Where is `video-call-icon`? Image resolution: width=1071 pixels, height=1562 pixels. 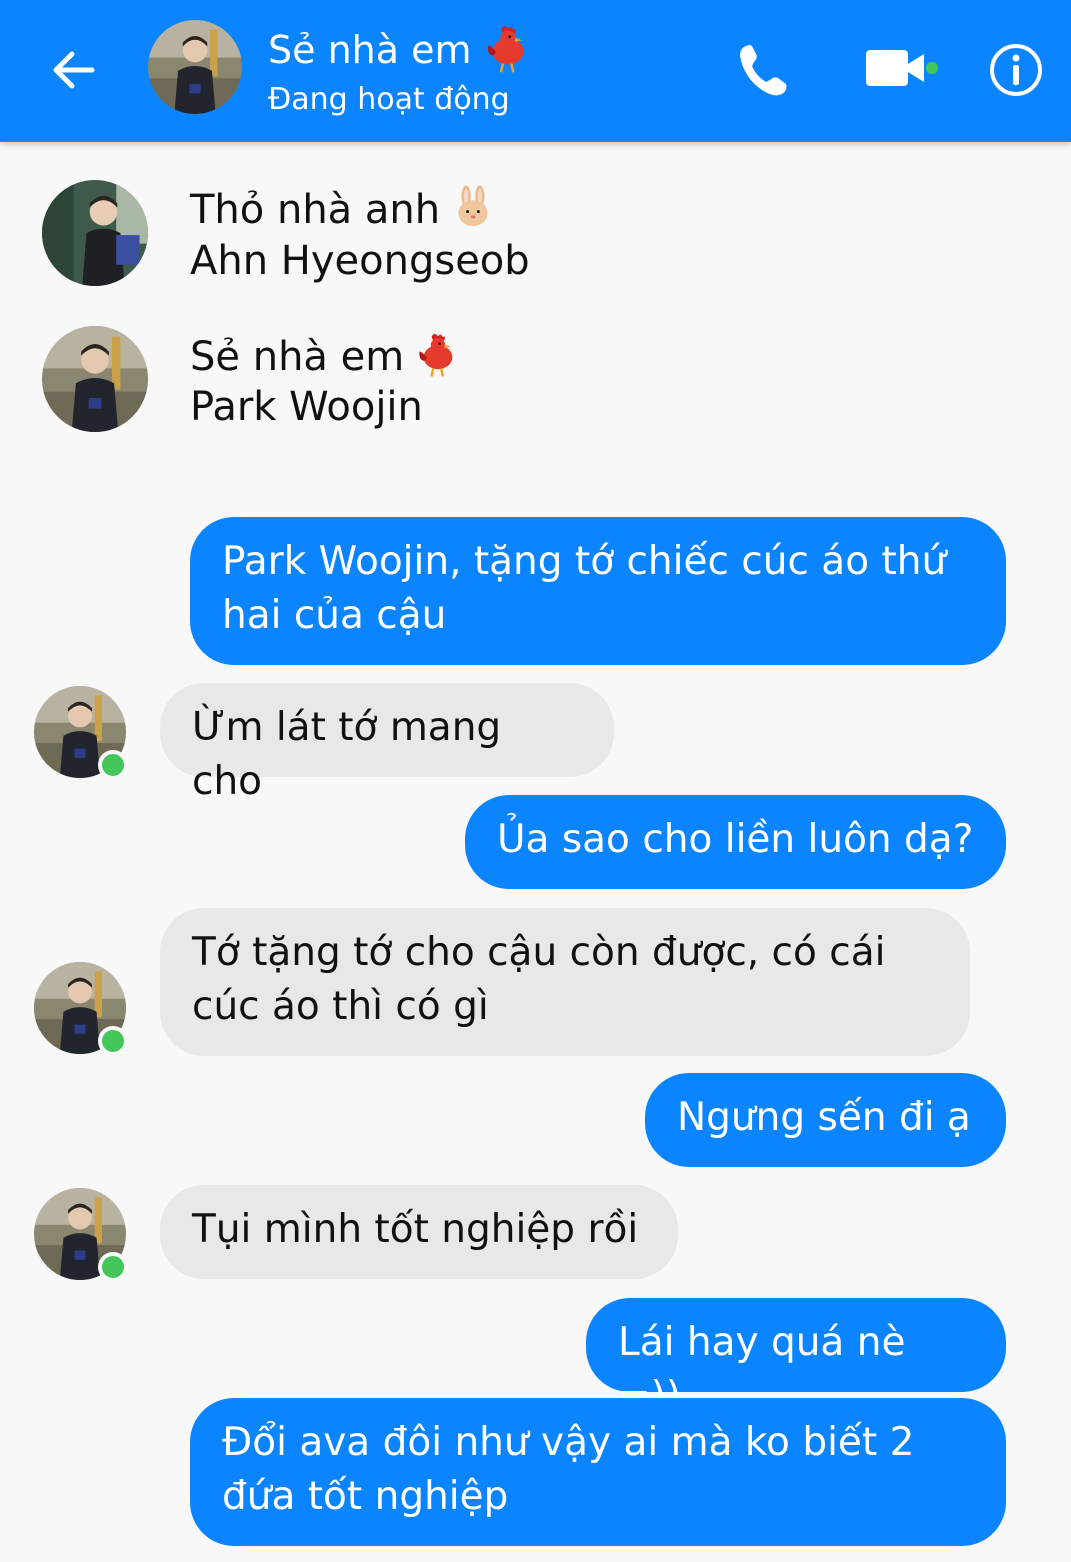 video-call-icon is located at coordinates (903, 69).